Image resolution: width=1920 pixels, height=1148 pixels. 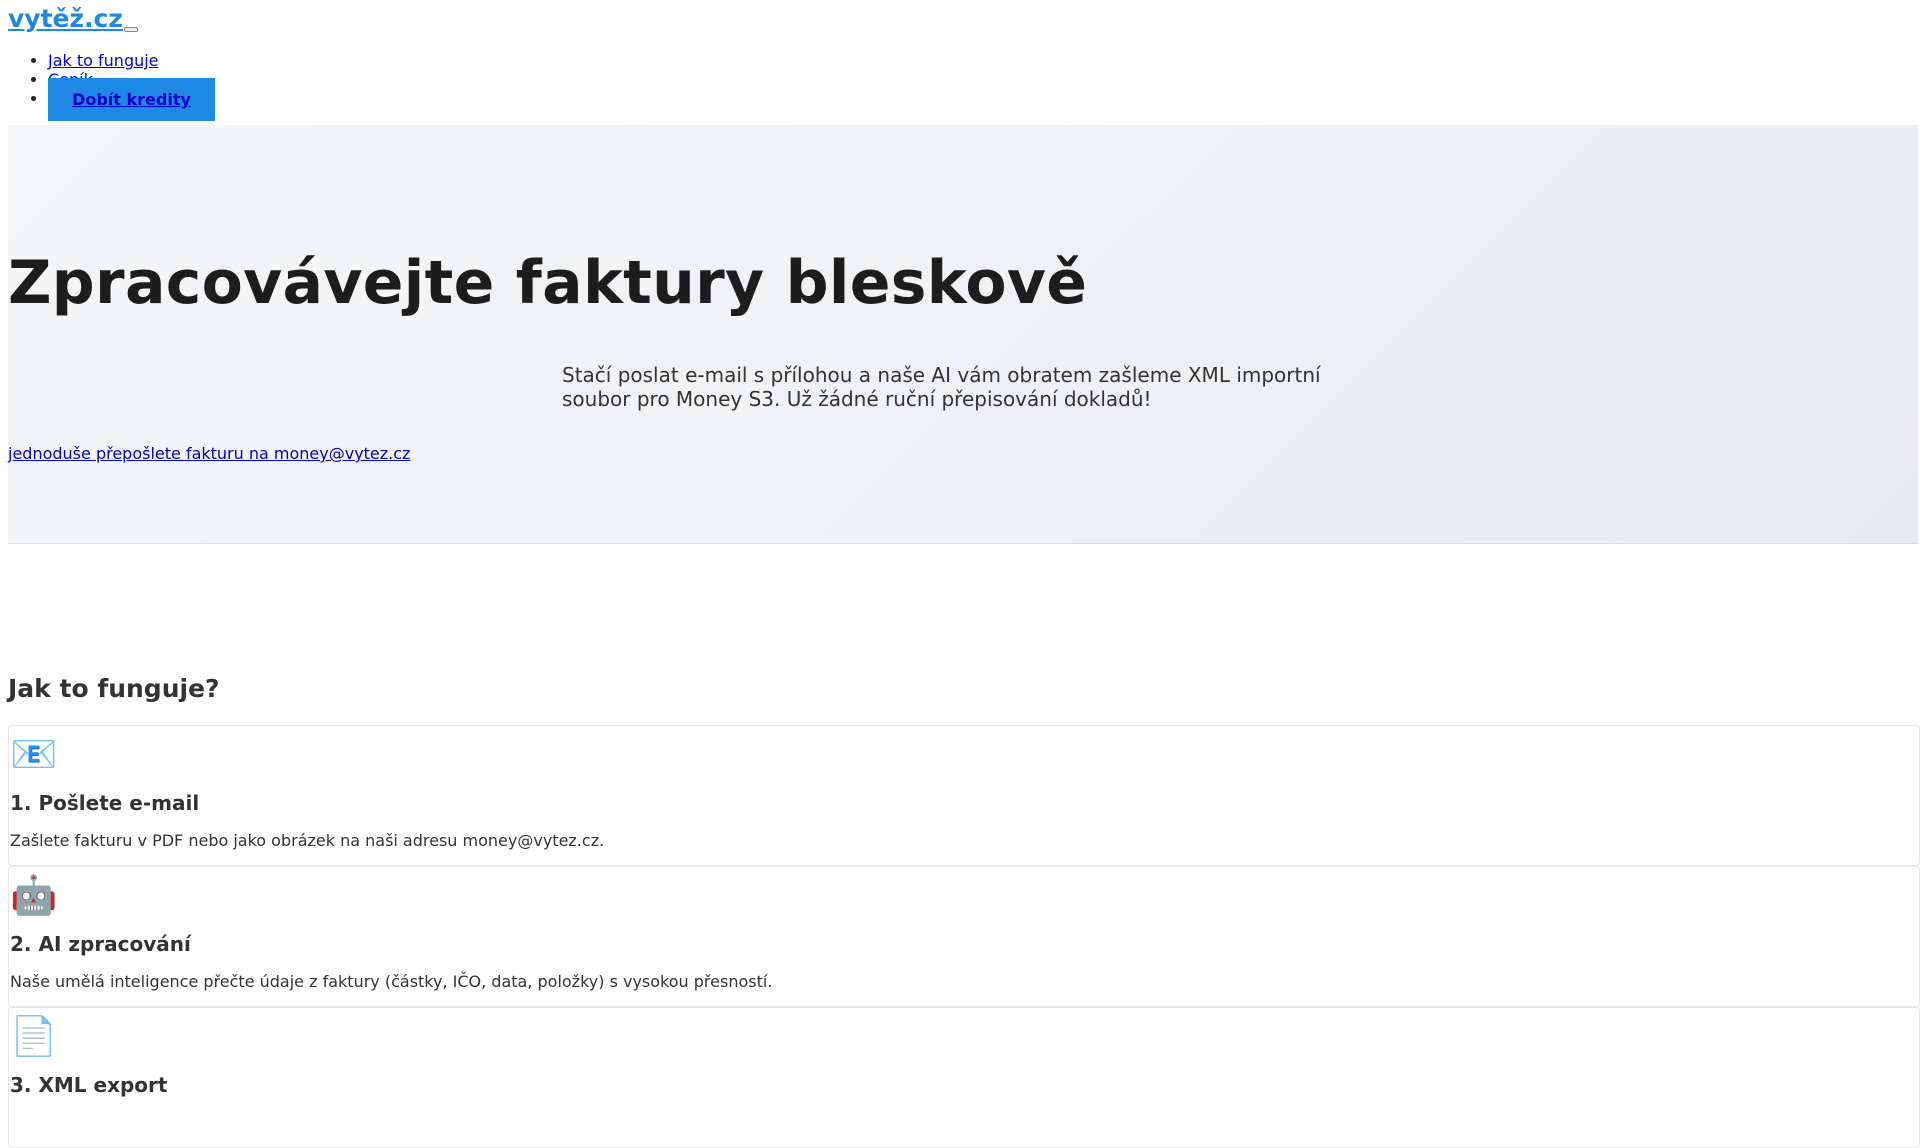 I want to click on menu-toggle-button, so click(x=131, y=29).